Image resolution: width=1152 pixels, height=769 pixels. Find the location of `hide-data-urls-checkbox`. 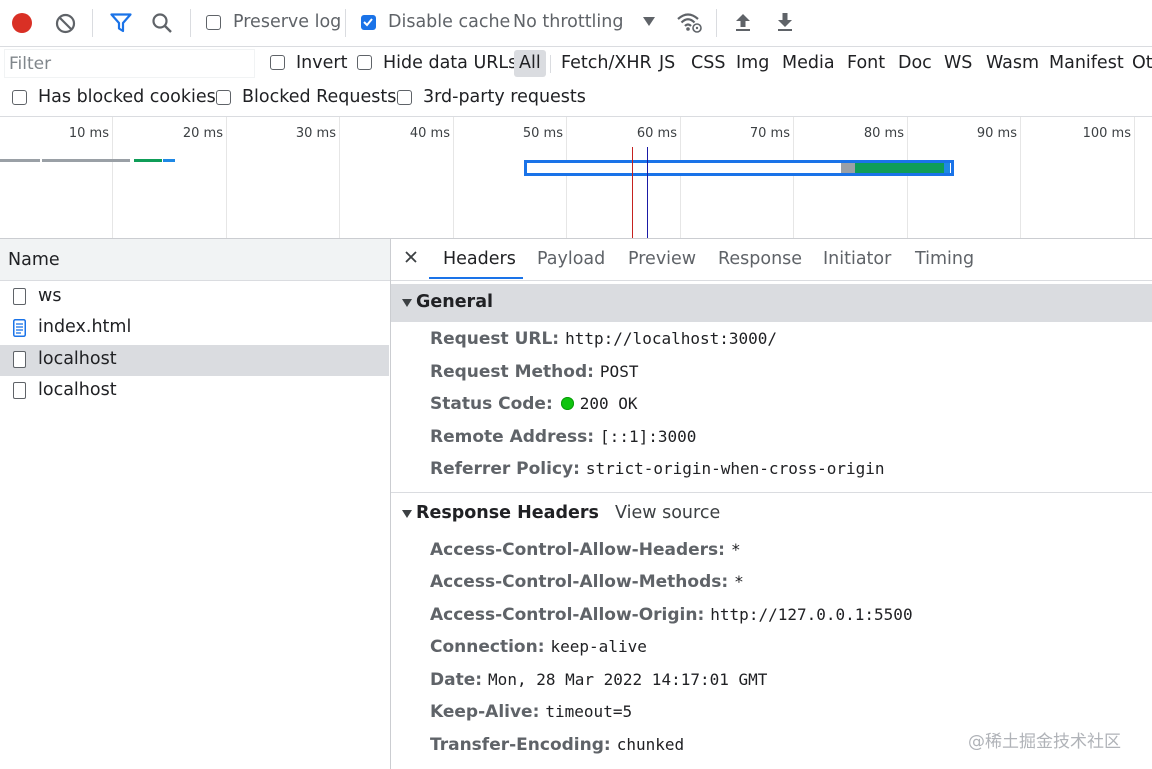

hide-data-urls-checkbox is located at coordinates (364, 62).